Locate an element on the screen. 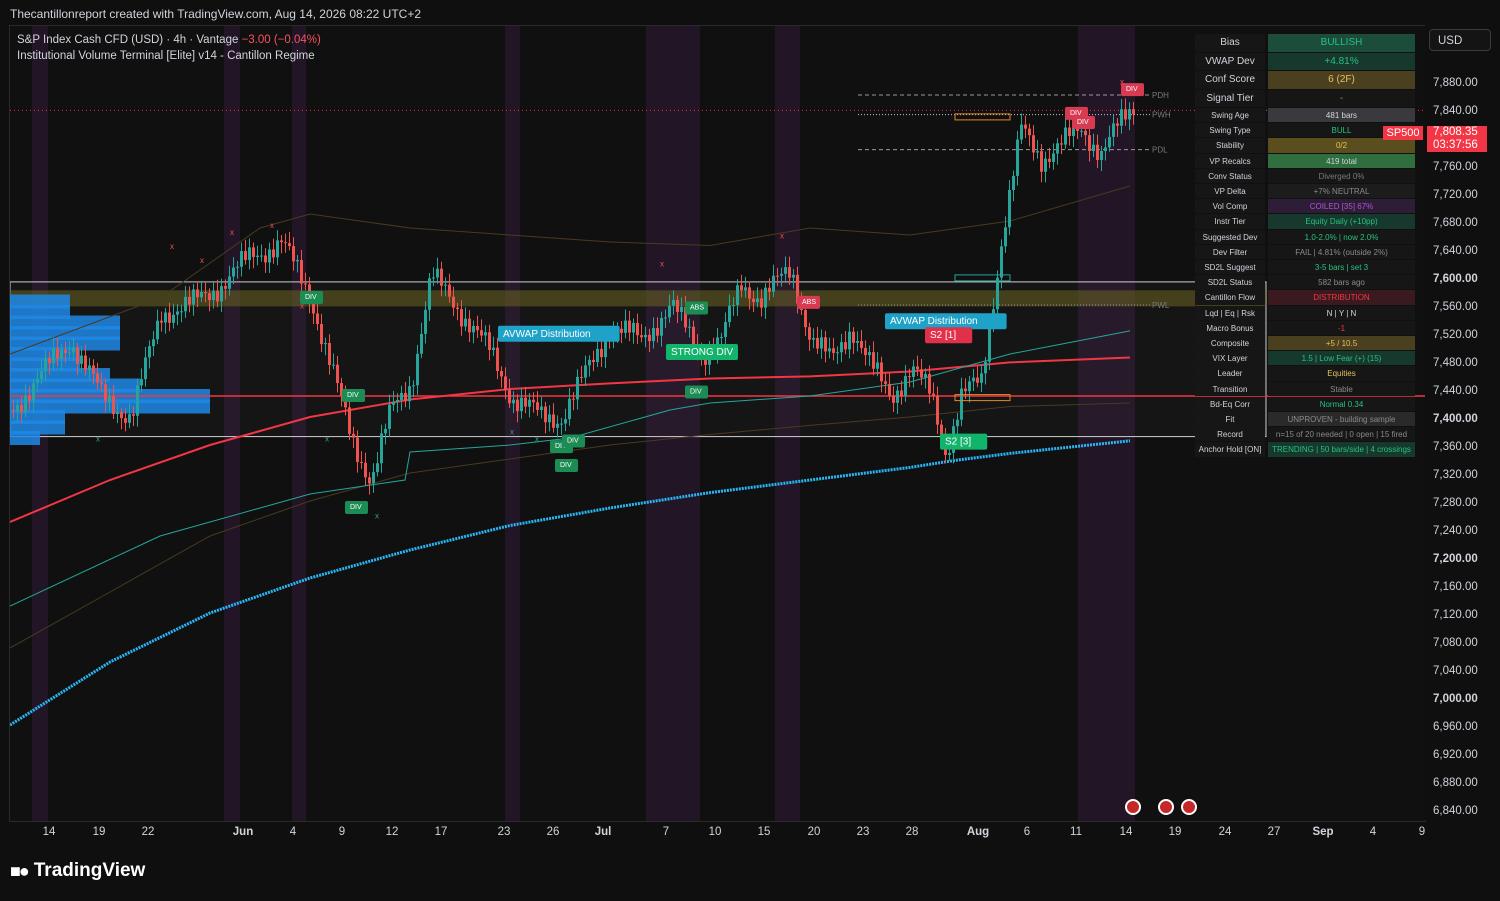 Image resolution: width=1500 pixels, height=901 pixels. time-tick-label: 20 is located at coordinates (814, 832).